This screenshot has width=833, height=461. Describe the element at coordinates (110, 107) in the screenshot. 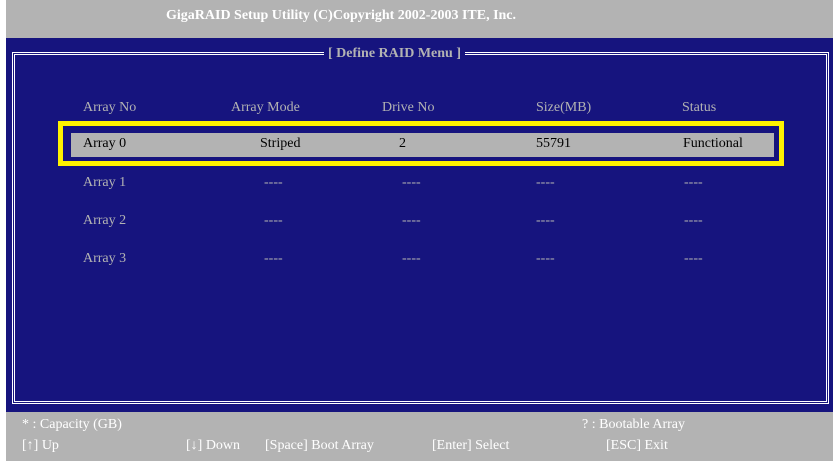

I see `col-header-array-no: Array No` at that location.